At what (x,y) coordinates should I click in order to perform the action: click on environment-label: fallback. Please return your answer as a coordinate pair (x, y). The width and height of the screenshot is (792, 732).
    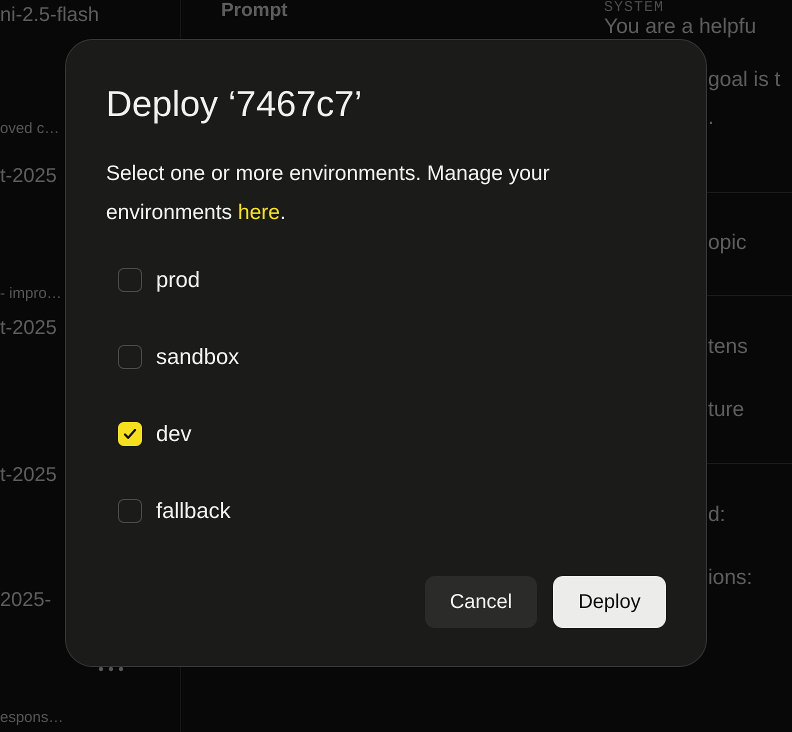
    Looking at the image, I should click on (193, 511).